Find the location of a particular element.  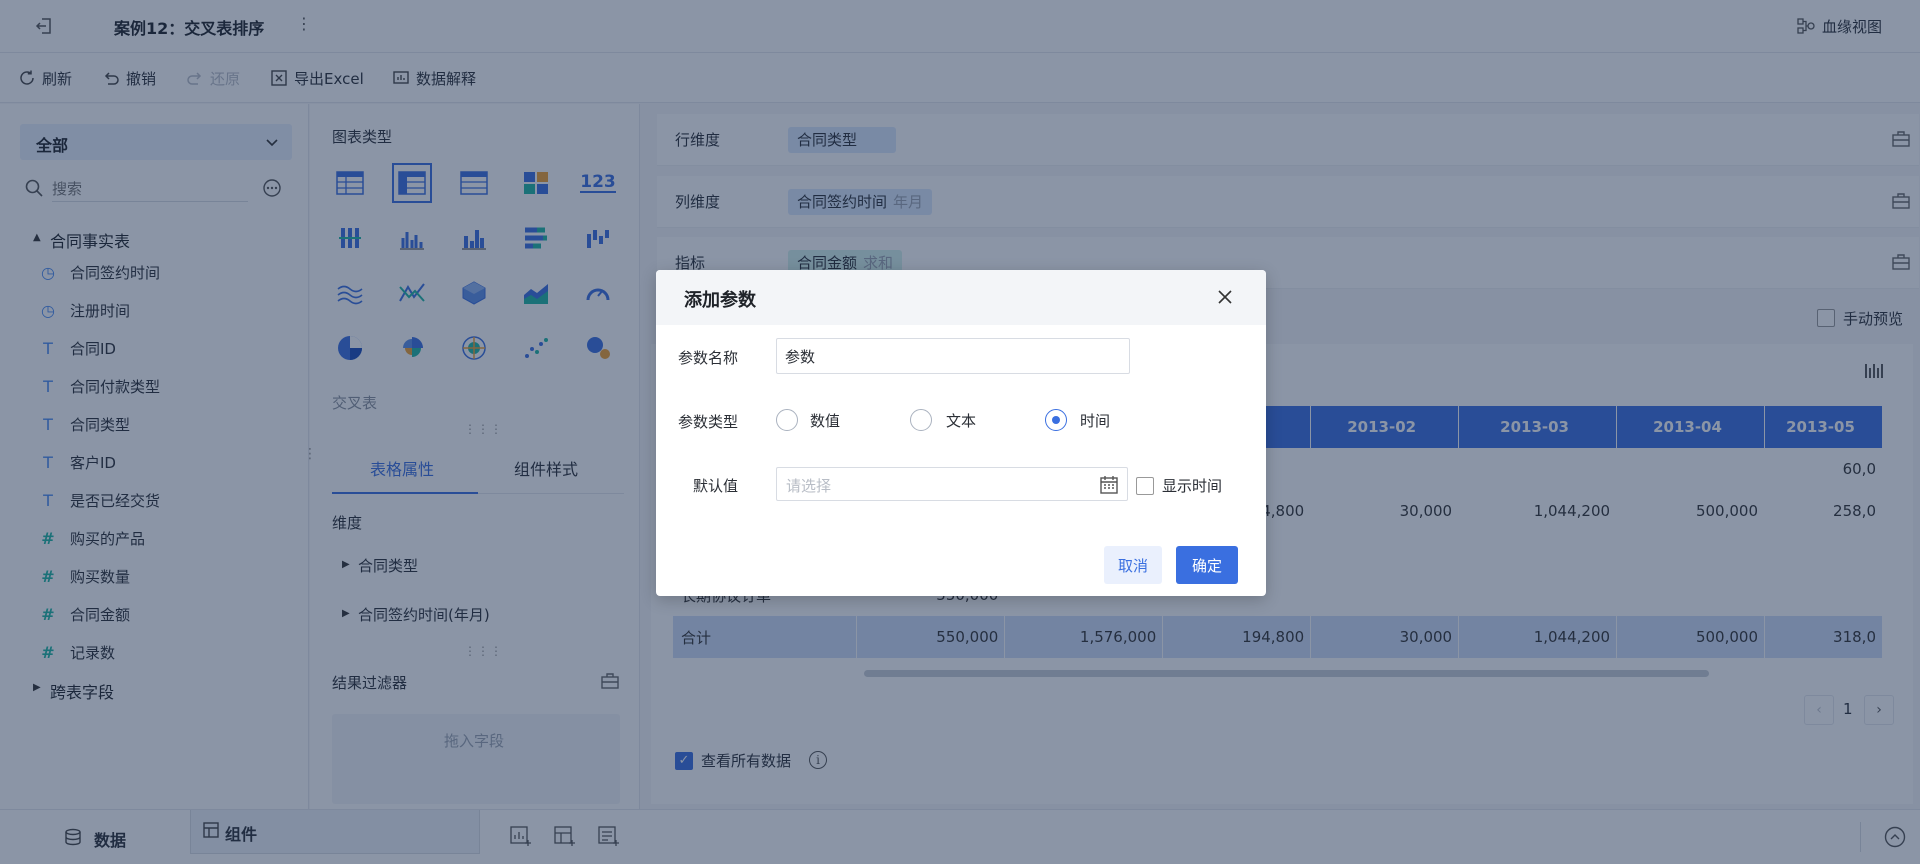

radio-time-label: 时间 is located at coordinates (1095, 421).